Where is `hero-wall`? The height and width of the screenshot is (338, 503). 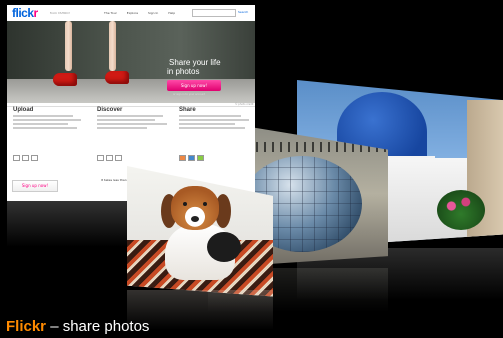 hero-wall is located at coordinates (131, 50).